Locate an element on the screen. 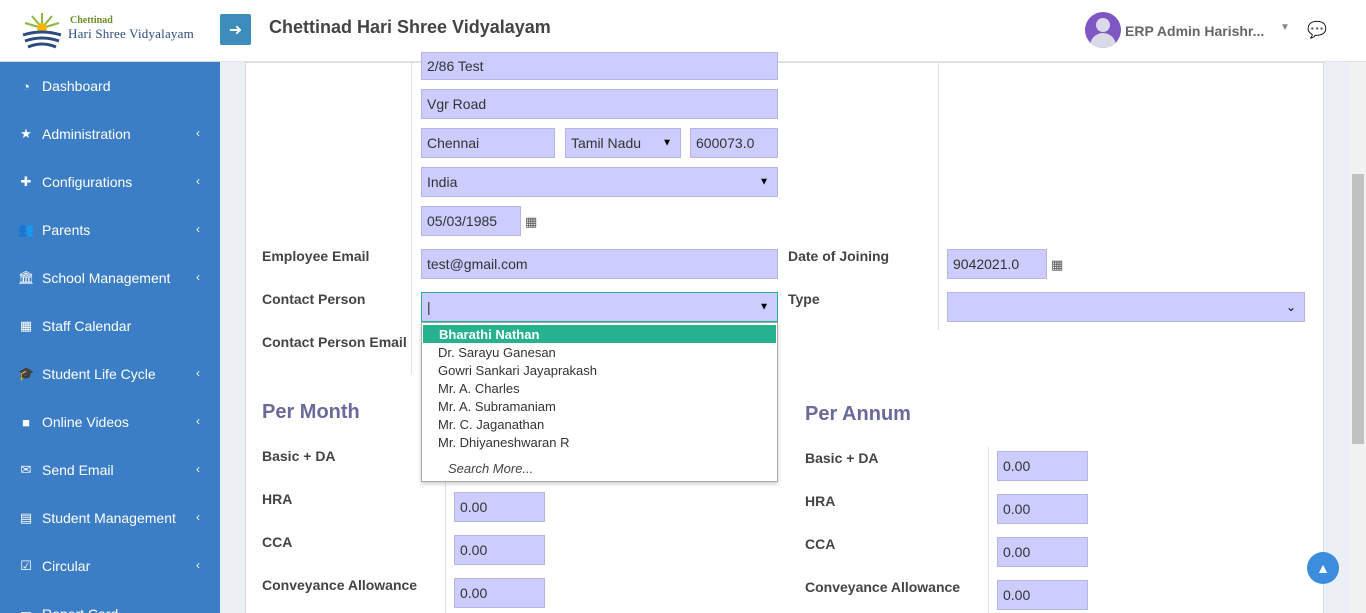  caret-down-icon: ▼ is located at coordinates (1285, 27).